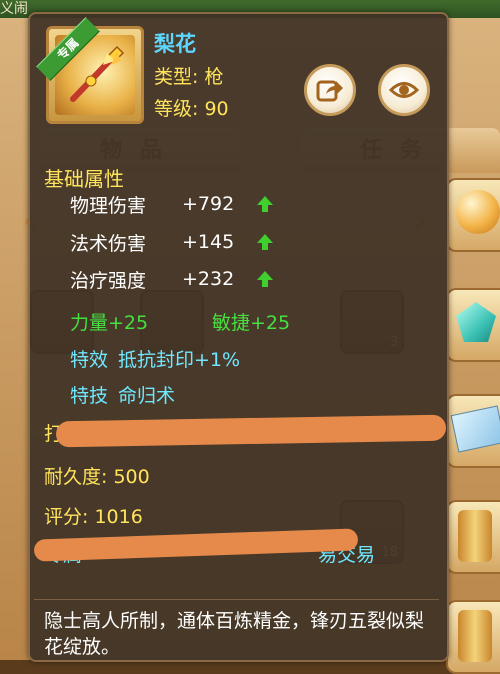  I want to click on basic-attributes-title: 基础属性, so click(84, 179).